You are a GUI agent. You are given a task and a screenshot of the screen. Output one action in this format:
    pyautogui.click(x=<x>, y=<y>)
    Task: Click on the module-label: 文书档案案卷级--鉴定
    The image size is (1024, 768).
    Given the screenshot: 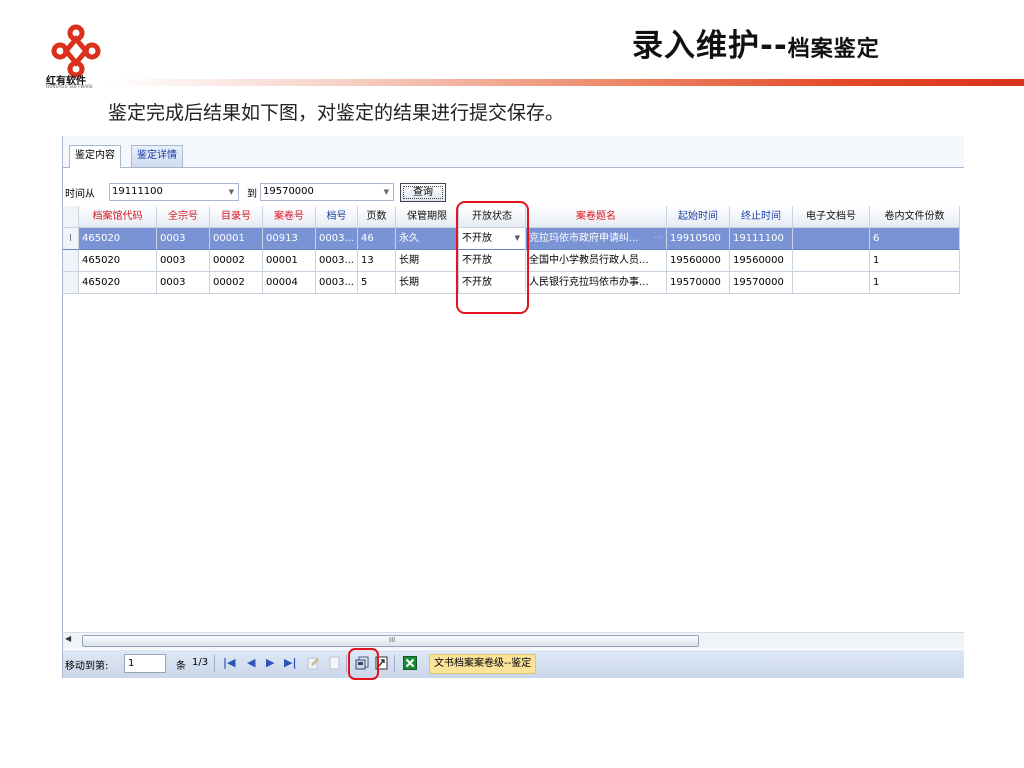 What is the action you would take?
    pyautogui.click(x=483, y=664)
    